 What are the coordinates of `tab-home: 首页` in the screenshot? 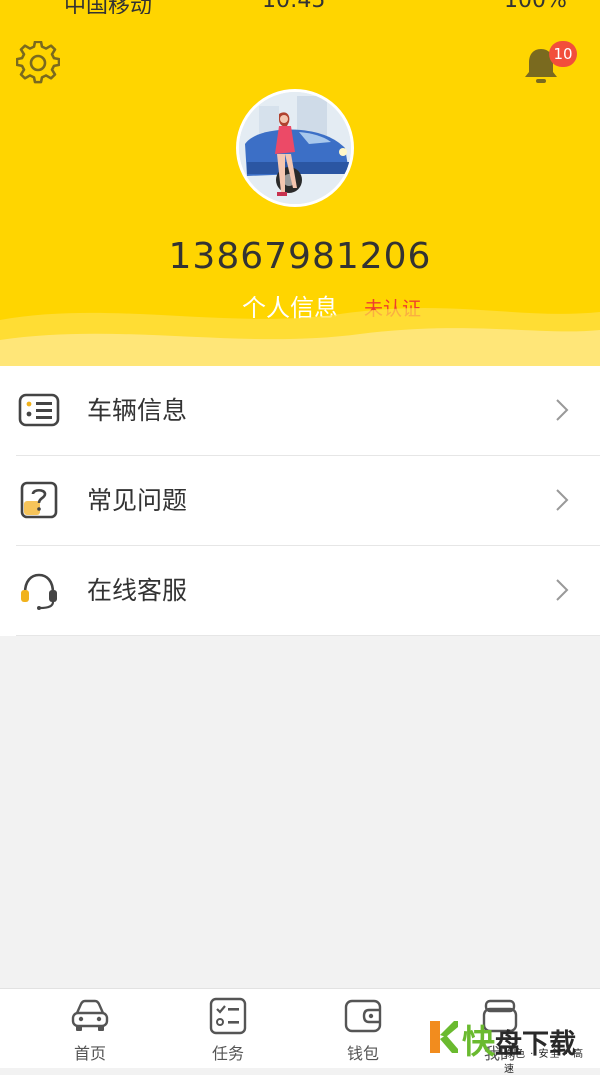 It's located at (90, 1028).